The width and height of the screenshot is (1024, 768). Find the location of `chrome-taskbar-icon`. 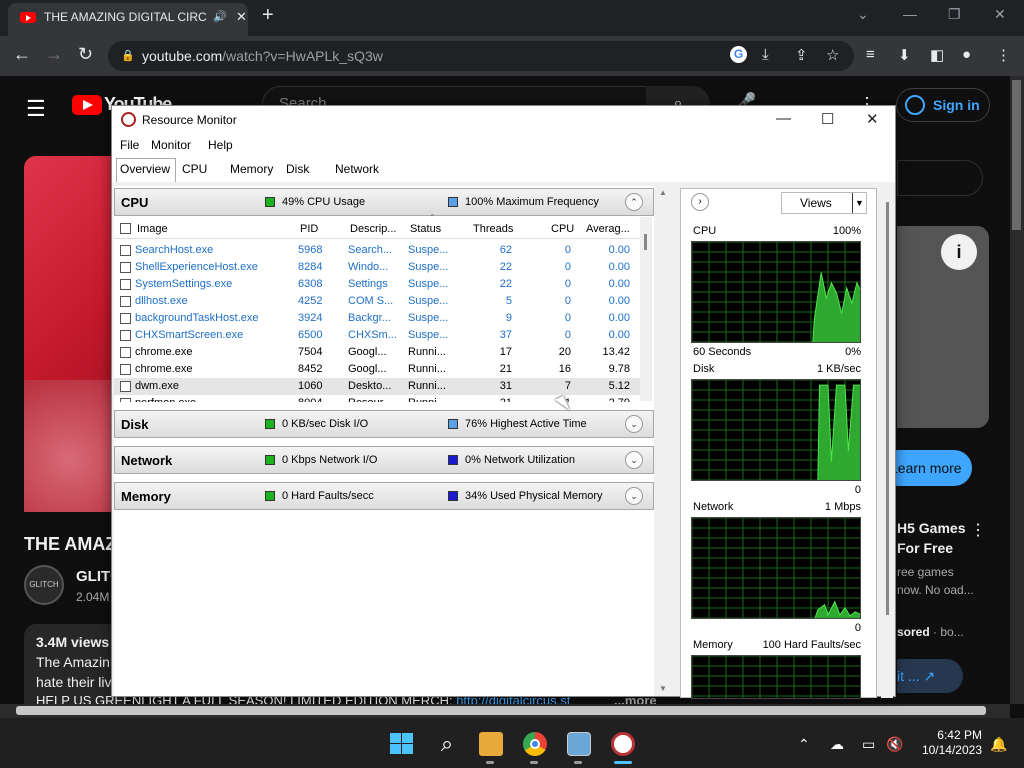

chrome-taskbar-icon is located at coordinates (535, 744).